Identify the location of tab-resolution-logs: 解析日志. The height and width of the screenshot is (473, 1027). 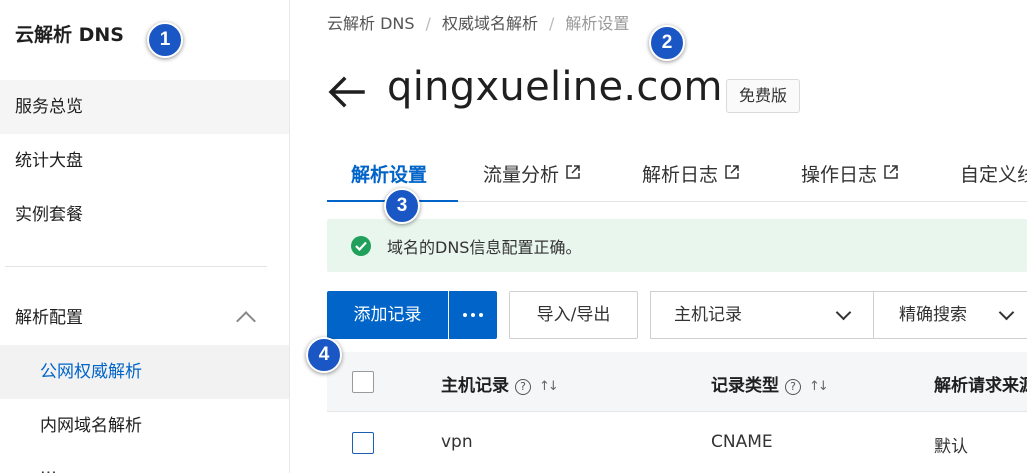
(691, 173).